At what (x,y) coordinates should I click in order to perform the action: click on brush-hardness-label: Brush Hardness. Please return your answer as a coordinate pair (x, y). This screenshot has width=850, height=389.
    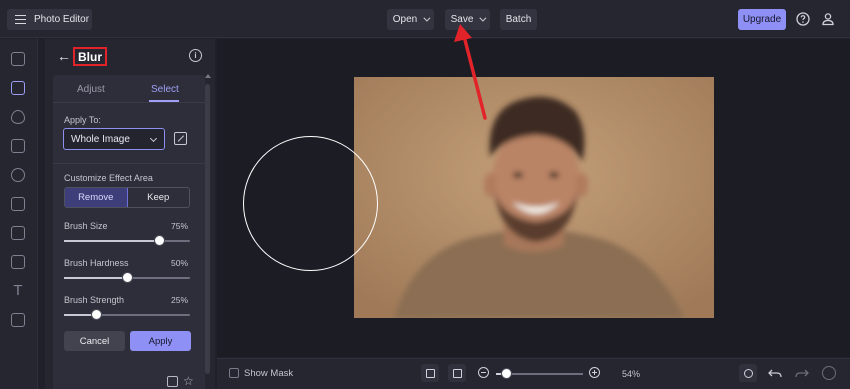
    Looking at the image, I should click on (96, 263).